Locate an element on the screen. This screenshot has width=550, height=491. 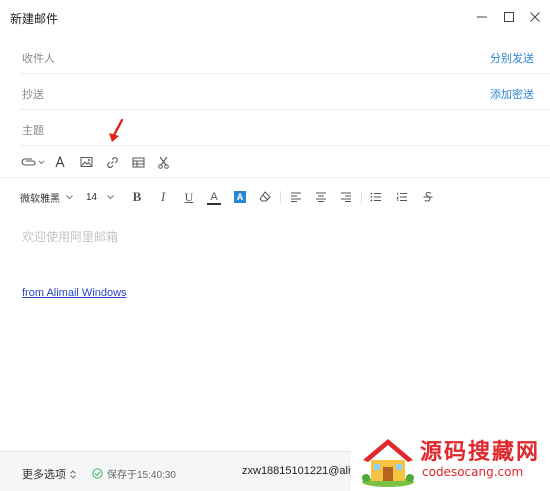
to-label: 收件人 is located at coordinates (38, 59).